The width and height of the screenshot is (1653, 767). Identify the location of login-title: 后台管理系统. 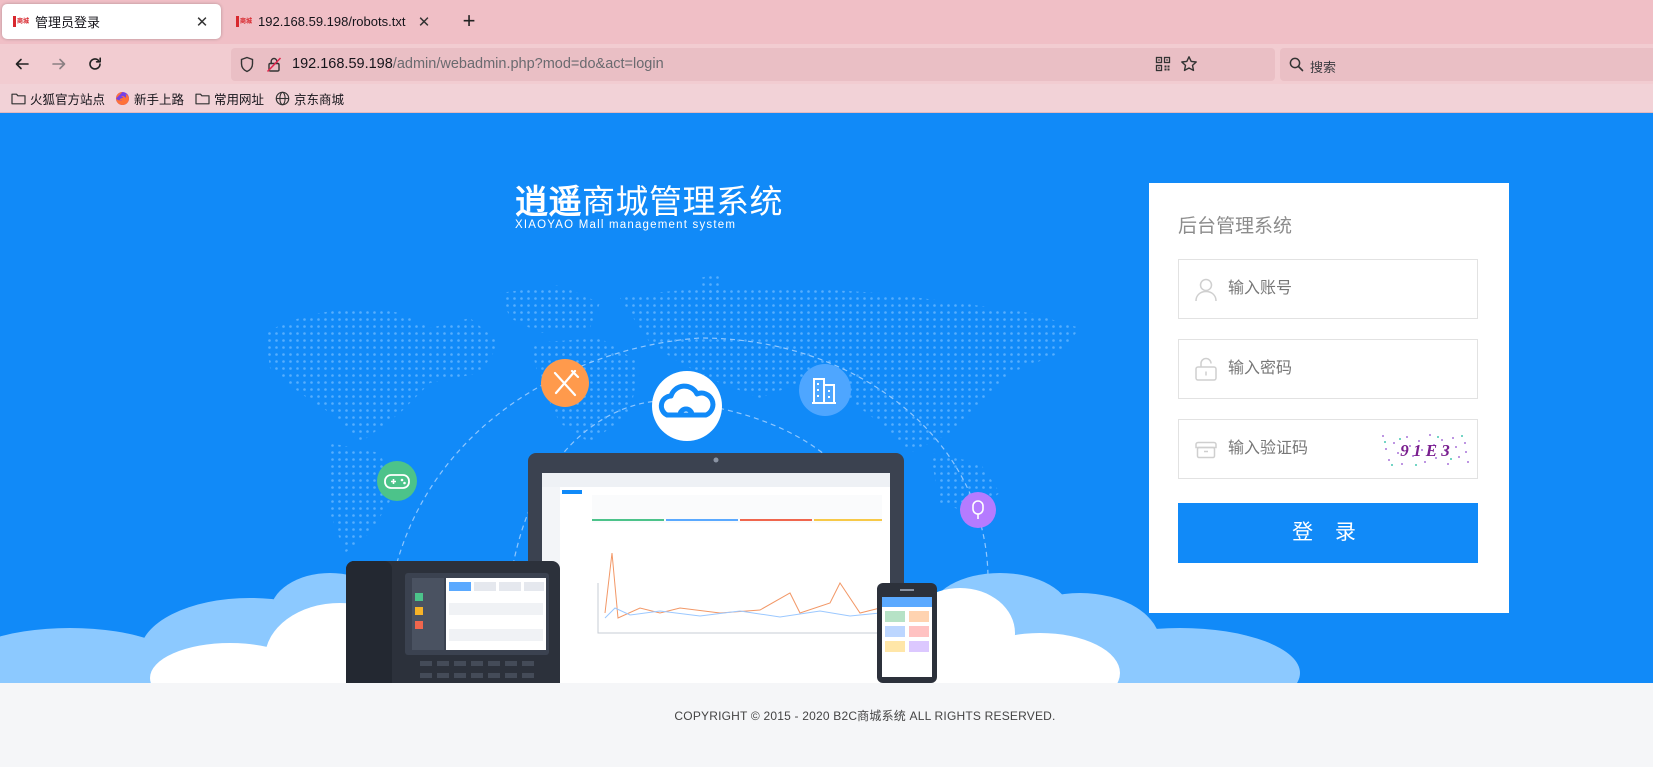
(1235, 226).